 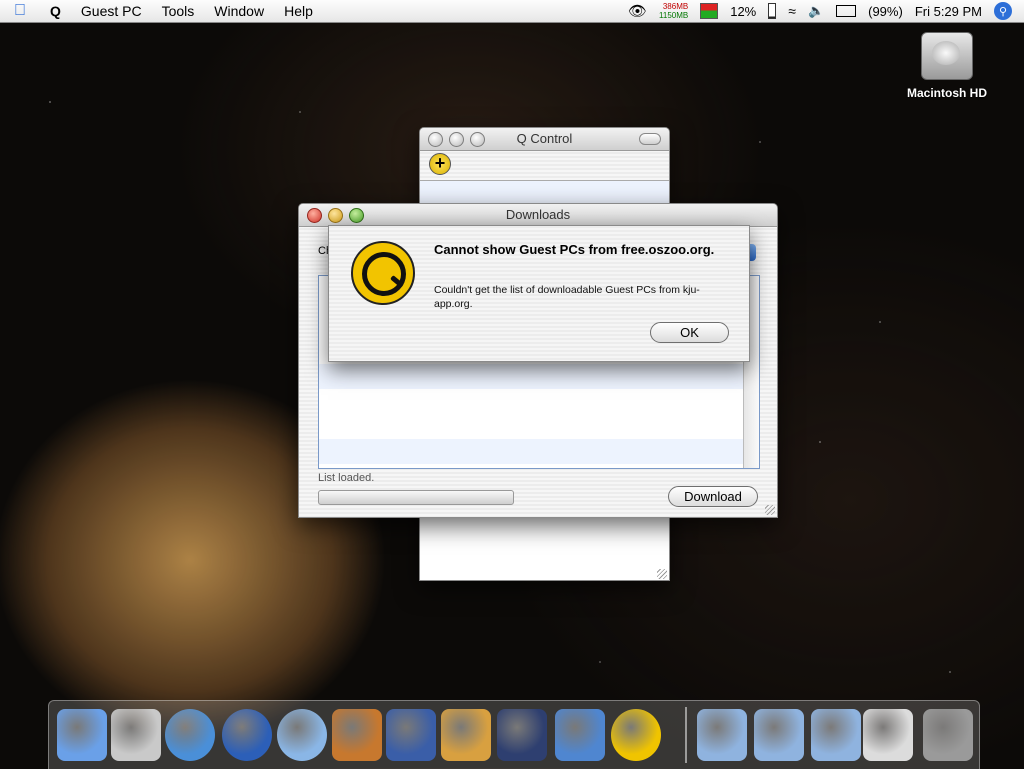 What do you see at coordinates (792, 11) in the screenshot?
I see `wifi-icon: ≈` at bounding box center [792, 11].